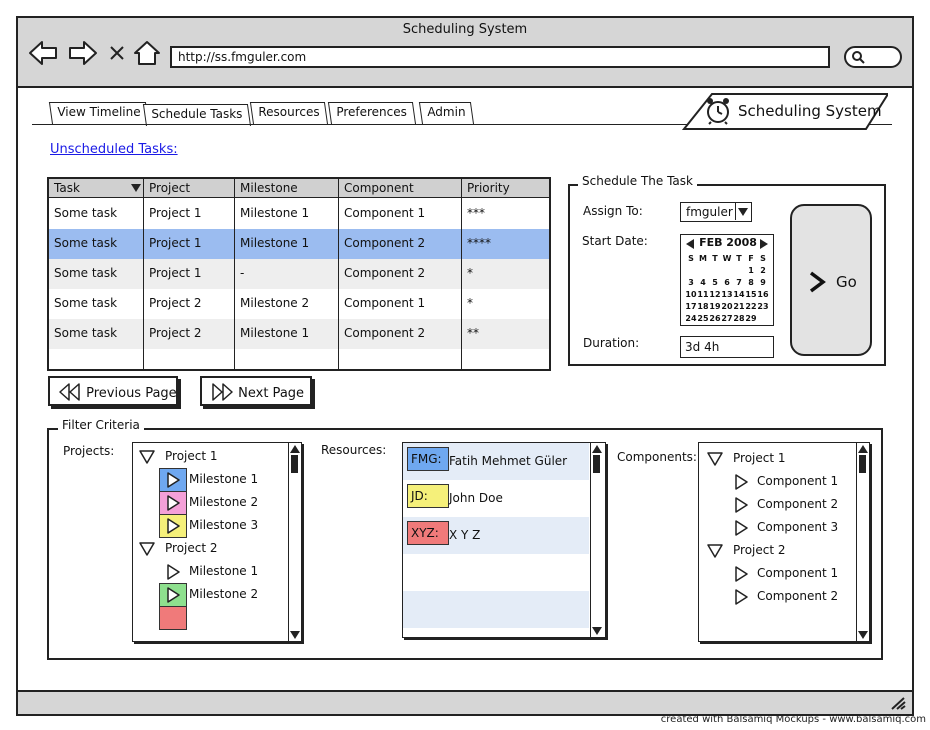 Image resolution: width=930 pixels, height=730 pixels. What do you see at coordinates (763, 307) in the screenshot?
I see `calendar-day: 23` at bounding box center [763, 307].